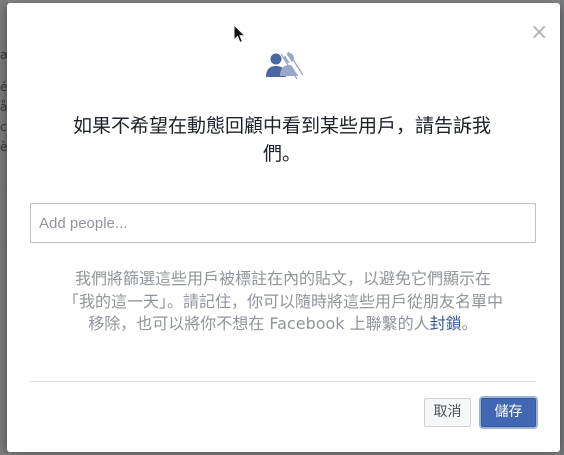 The height and width of the screenshot is (455, 564). What do you see at coordinates (284, 65) in the screenshot?
I see `people-hidden-icon` at bounding box center [284, 65].